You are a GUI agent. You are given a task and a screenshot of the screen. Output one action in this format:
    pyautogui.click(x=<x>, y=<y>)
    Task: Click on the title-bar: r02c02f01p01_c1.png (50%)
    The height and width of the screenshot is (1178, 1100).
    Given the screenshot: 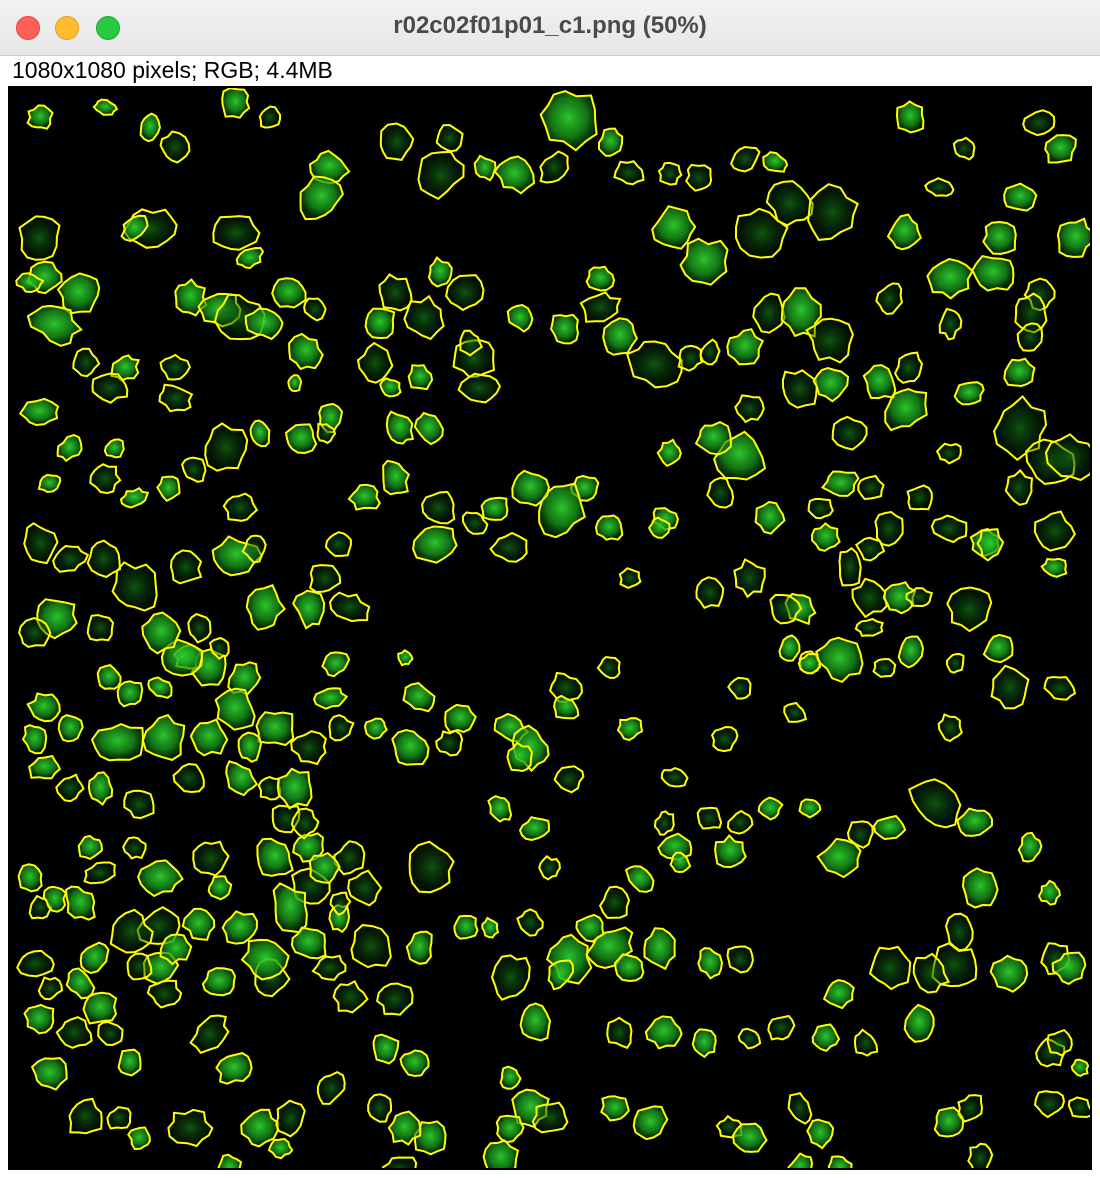 What is the action you would take?
    pyautogui.click(x=550, y=28)
    